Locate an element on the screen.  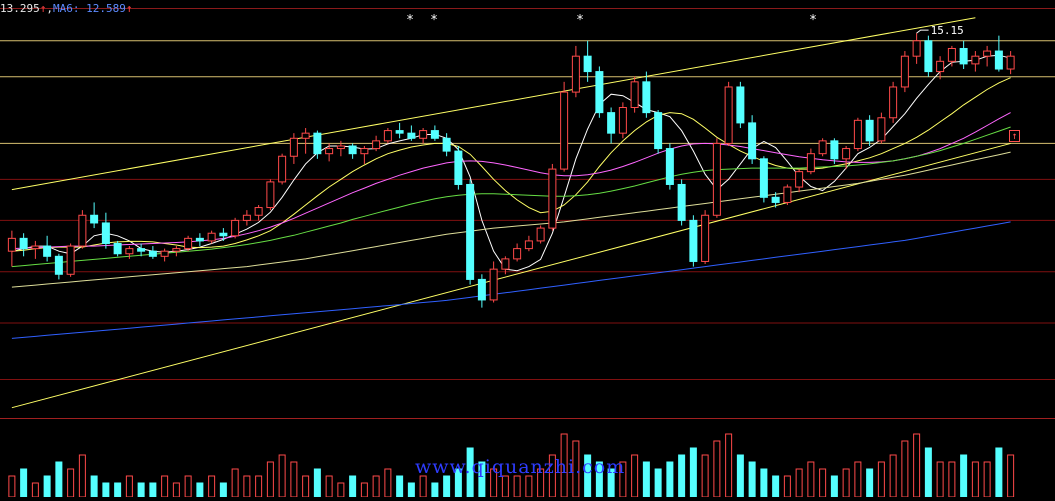
peak-price-label: 15.15 is located at coordinates (947, 30).